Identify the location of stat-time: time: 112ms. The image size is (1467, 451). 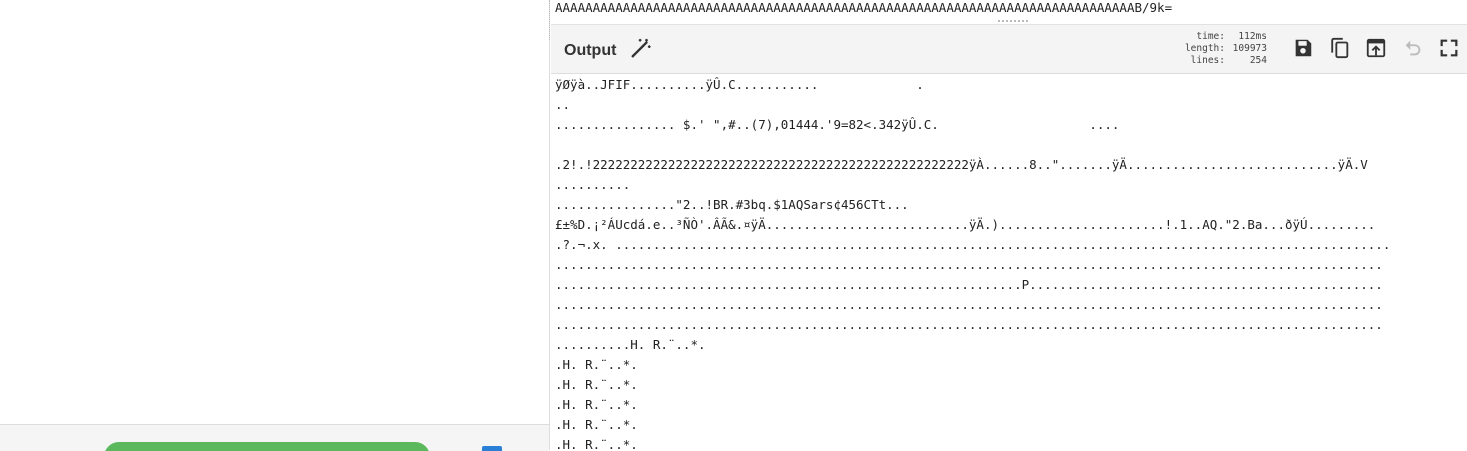
(1222, 37).